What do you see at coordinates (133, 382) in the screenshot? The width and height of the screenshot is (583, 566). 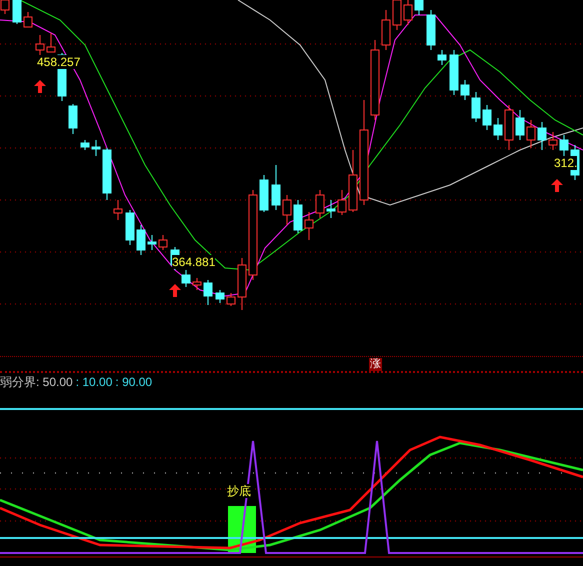 I see `indicator-legend-text: : 90.00` at bounding box center [133, 382].